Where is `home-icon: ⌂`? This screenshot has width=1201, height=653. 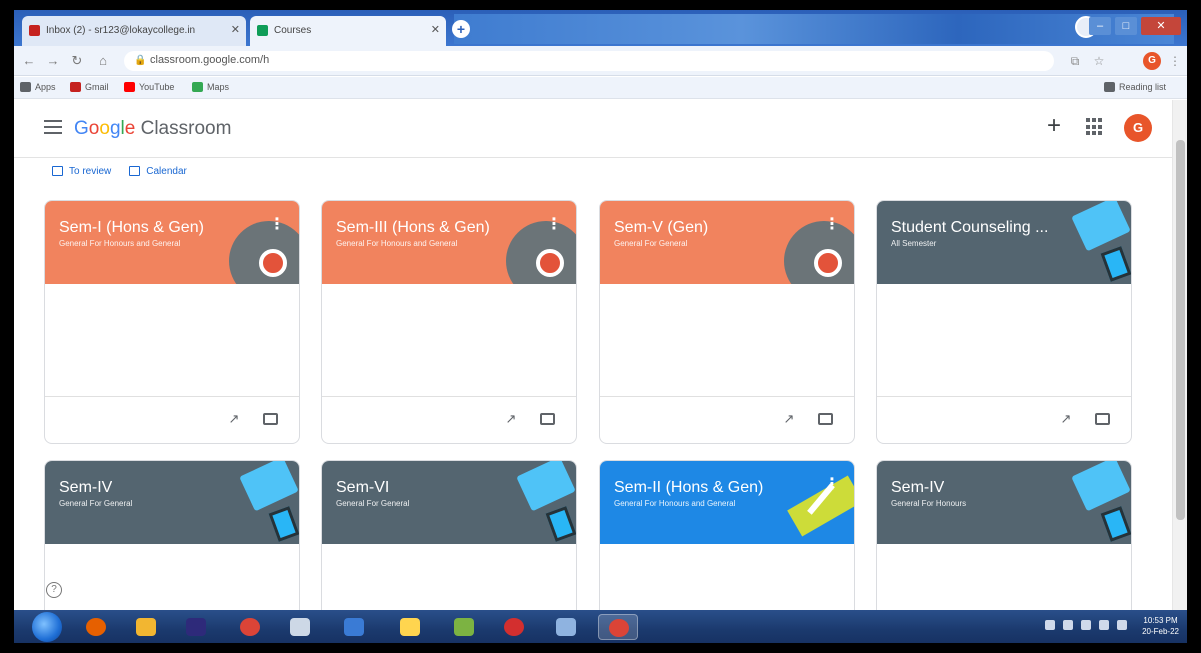 home-icon: ⌂ is located at coordinates (103, 61).